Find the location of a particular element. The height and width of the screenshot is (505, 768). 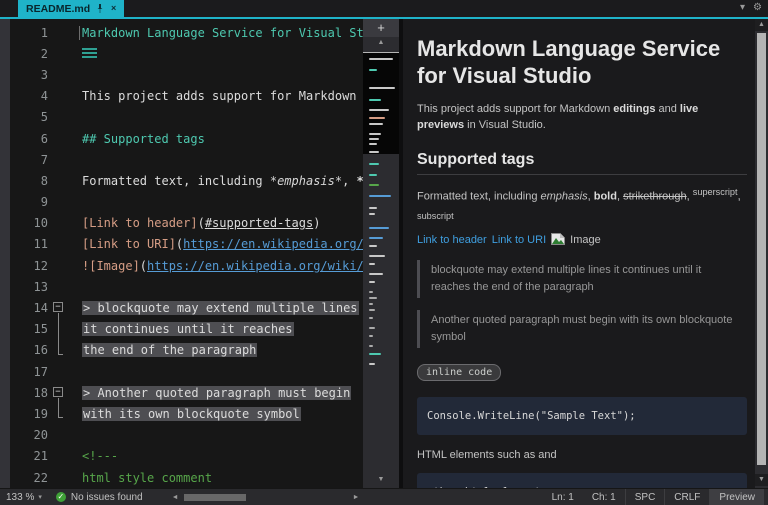

code-line: 22 html style comment is located at coordinates (186, 477).